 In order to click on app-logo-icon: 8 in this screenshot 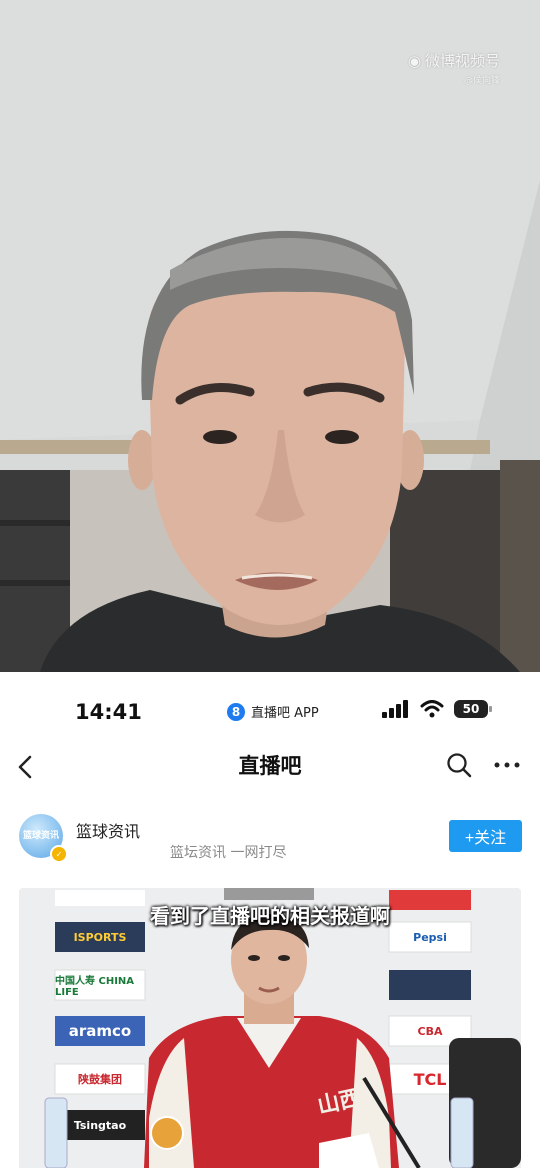, I will do `click(236, 711)`.